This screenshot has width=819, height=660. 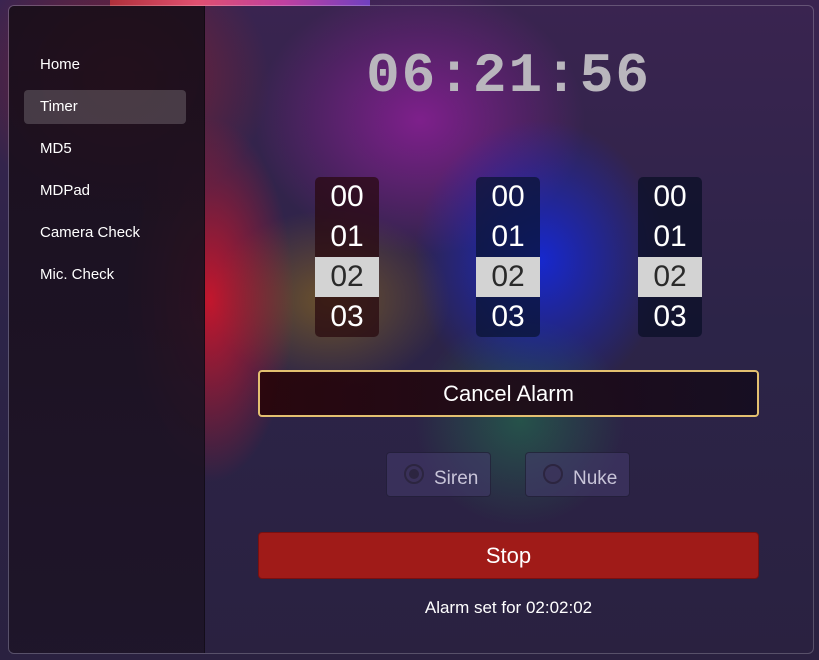 What do you see at coordinates (105, 149) in the screenshot?
I see `sidebar-item-md5: MD5` at bounding box center [105, 149].